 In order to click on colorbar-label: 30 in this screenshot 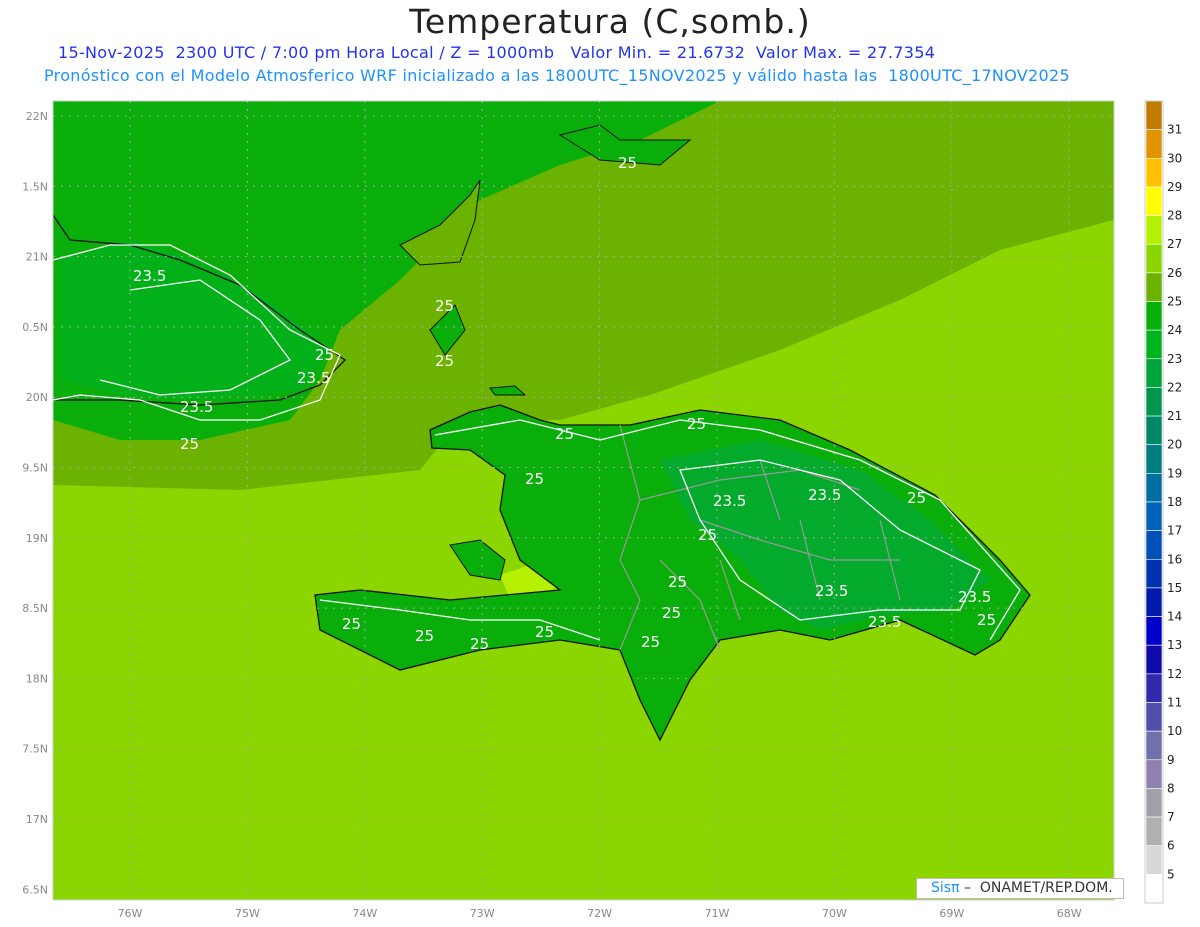, I will do `click(1174, 158)`.